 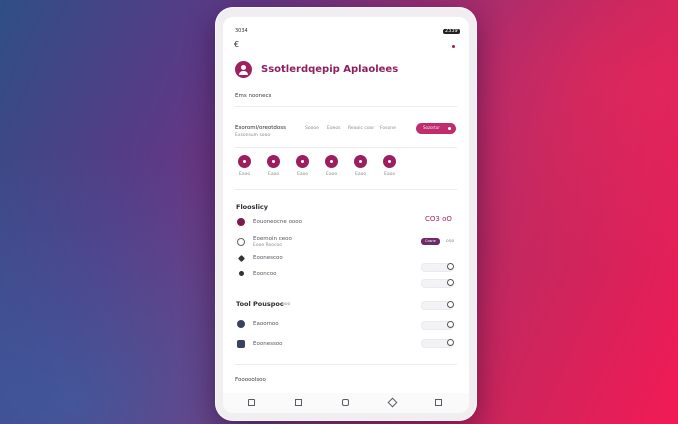 What do you see at coordinates (451, 31) in the screenshot?
I see `battery-indicator: 2339` at bounding box center [451, 31].